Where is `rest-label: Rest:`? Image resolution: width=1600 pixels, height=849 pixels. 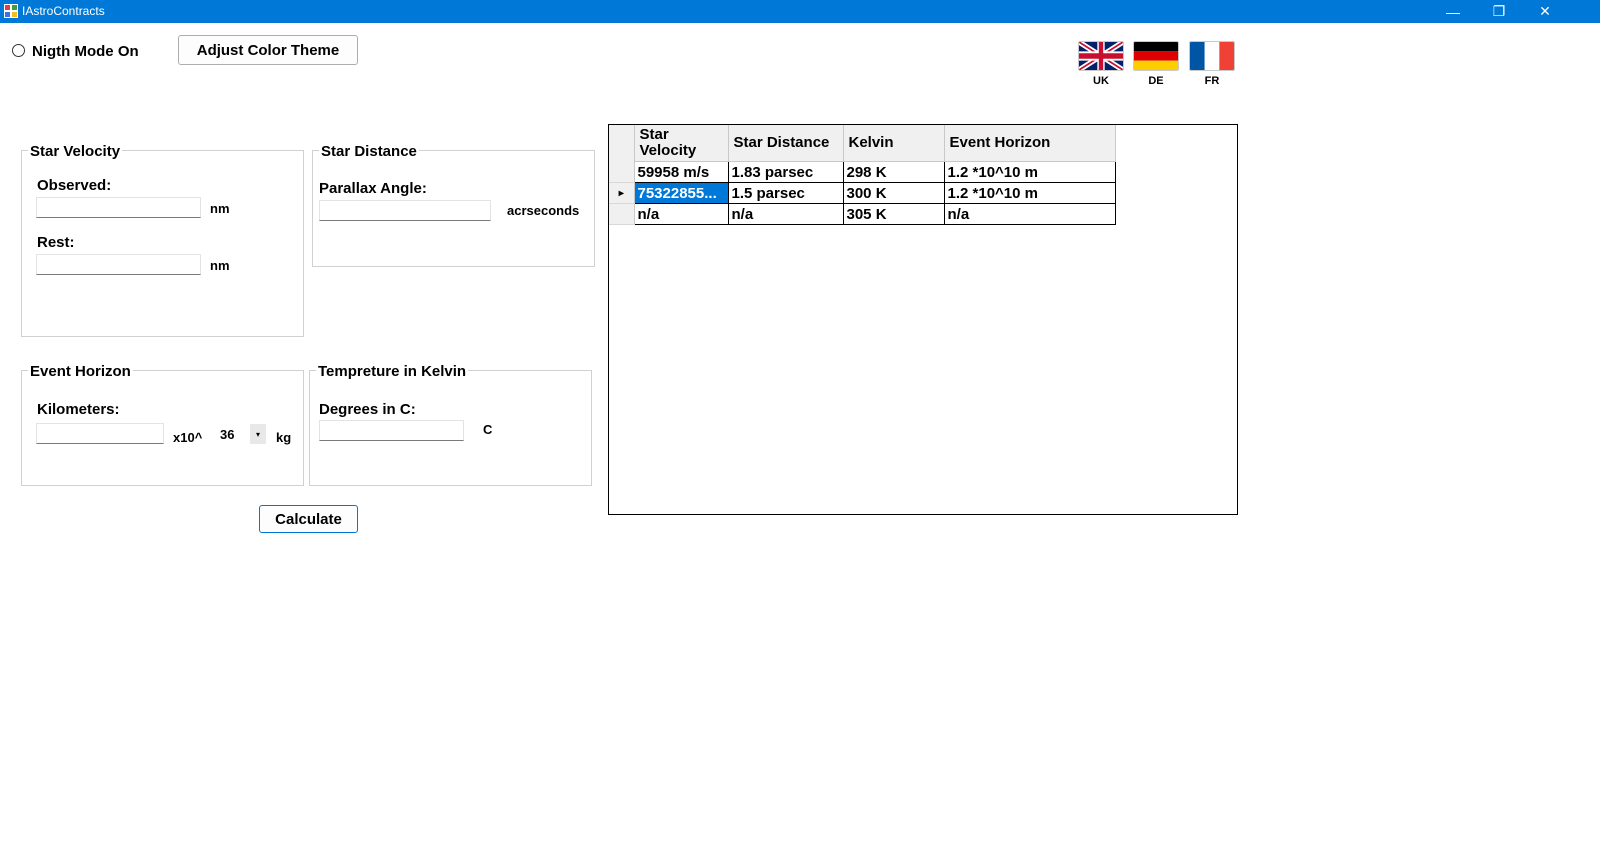 rest-label: Rest: is located at coordinates (56, 242).